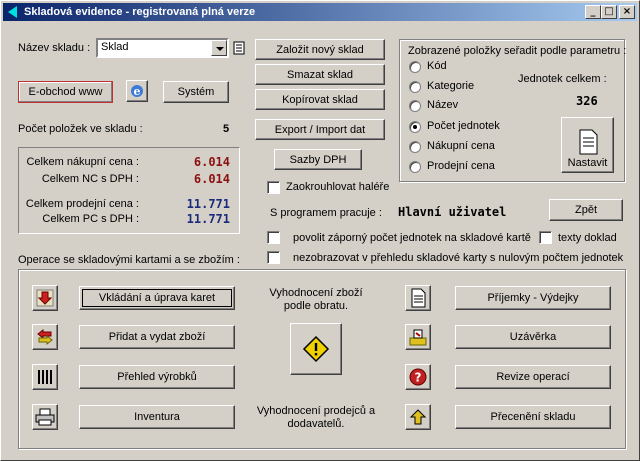  Describe the element at coordinates (418, 298) in the screenshot. I see `receipt-icon` at that location.